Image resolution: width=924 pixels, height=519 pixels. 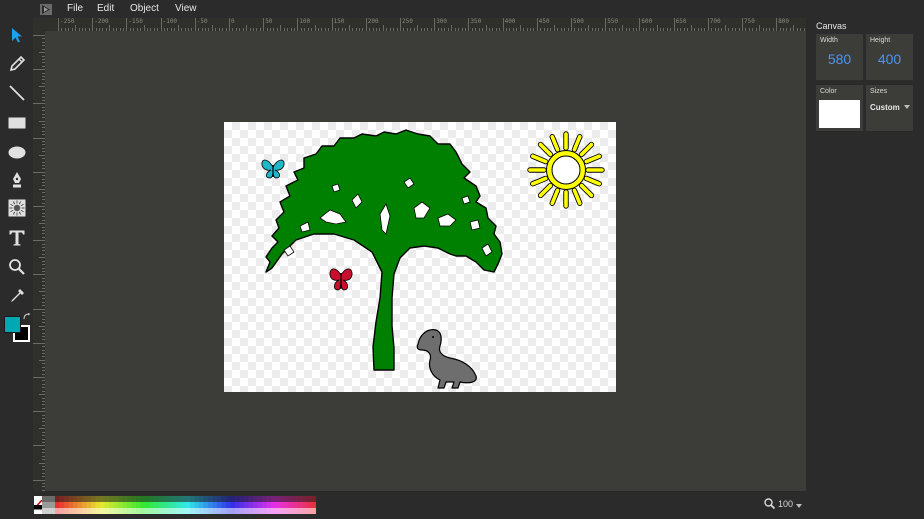 What do you see at coordinates (185, 505) in the screenshot?
I see `color-swatches` at bounding box center [185, 505].